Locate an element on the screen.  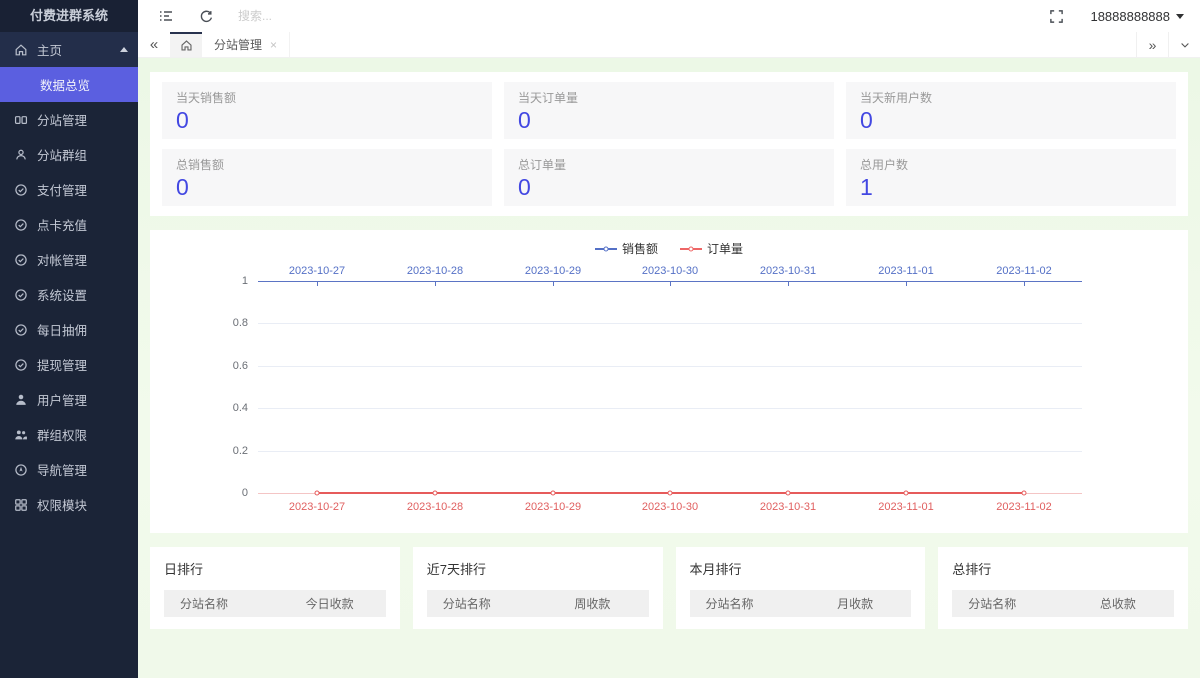
legend-item-sales: 销售额 is located at coordinates (626, 248).